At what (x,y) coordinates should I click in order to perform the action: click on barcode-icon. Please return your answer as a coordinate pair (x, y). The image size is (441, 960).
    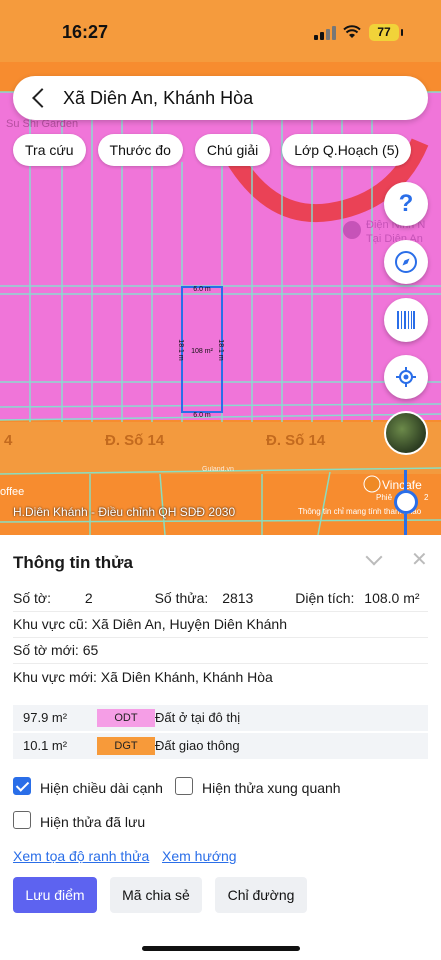
    Looking at the image, I should click on (406, 320).